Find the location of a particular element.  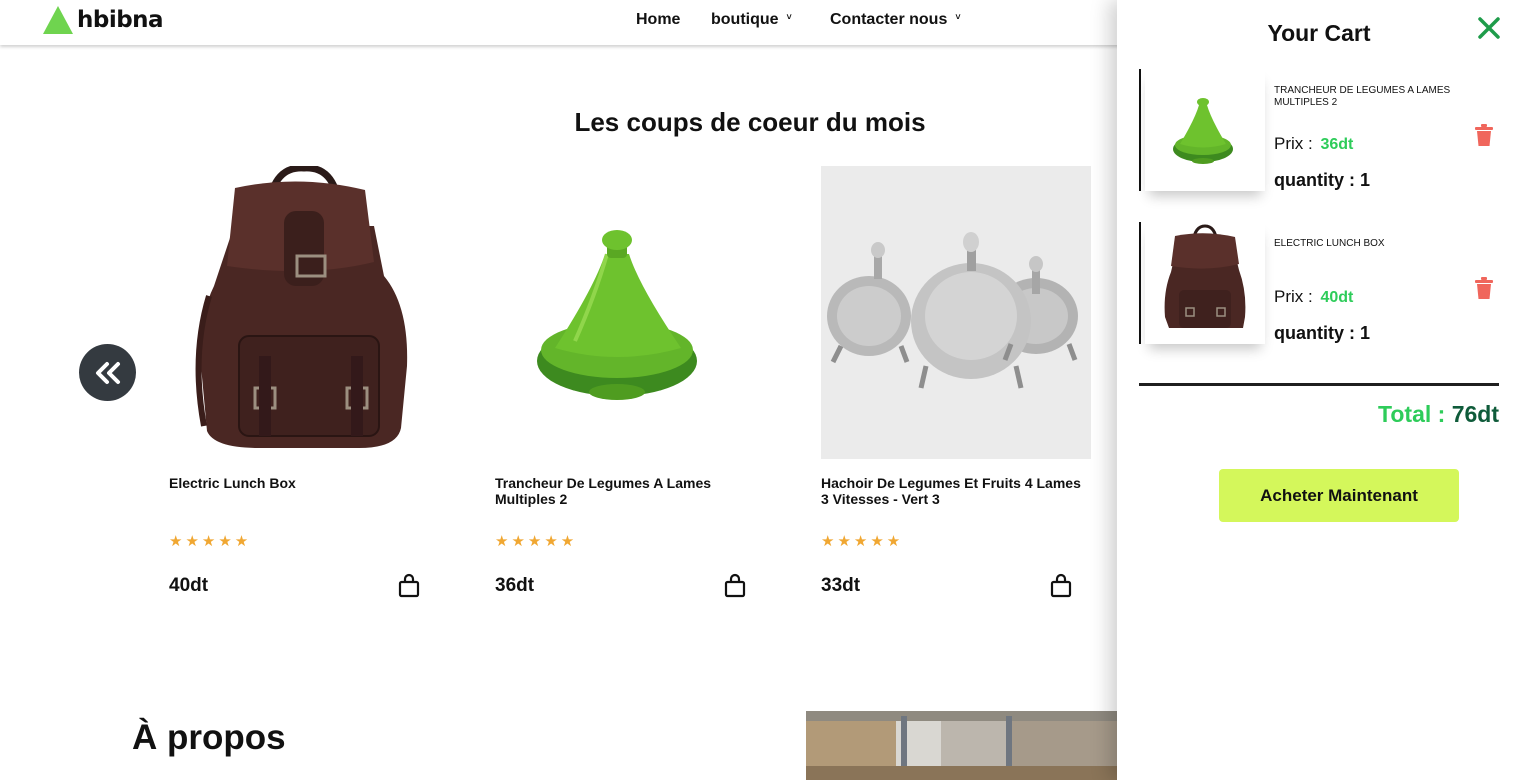

cart-item-price: 40dt is located at coordinates (1337, 297).